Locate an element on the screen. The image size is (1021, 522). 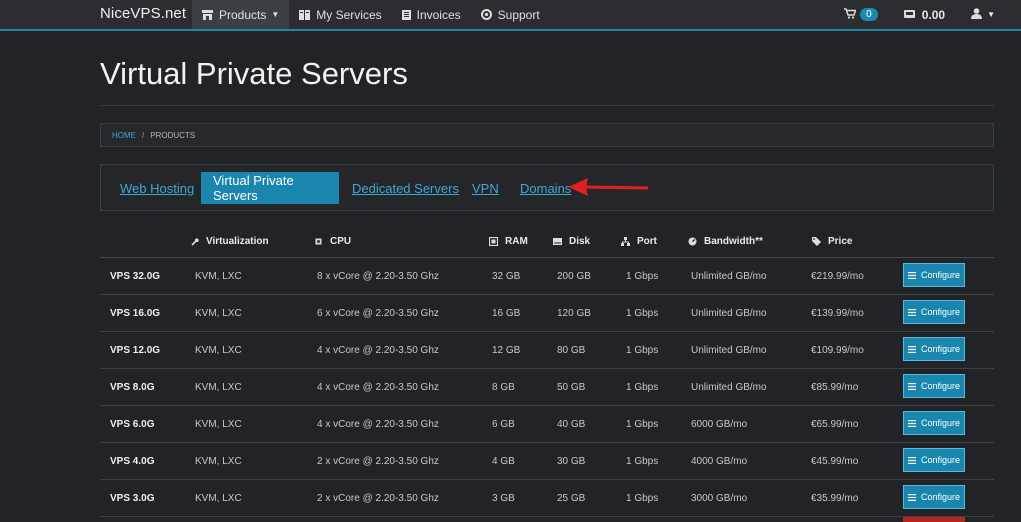
brand-logo: NiceVPS.net is located at coordinates (143, 13).